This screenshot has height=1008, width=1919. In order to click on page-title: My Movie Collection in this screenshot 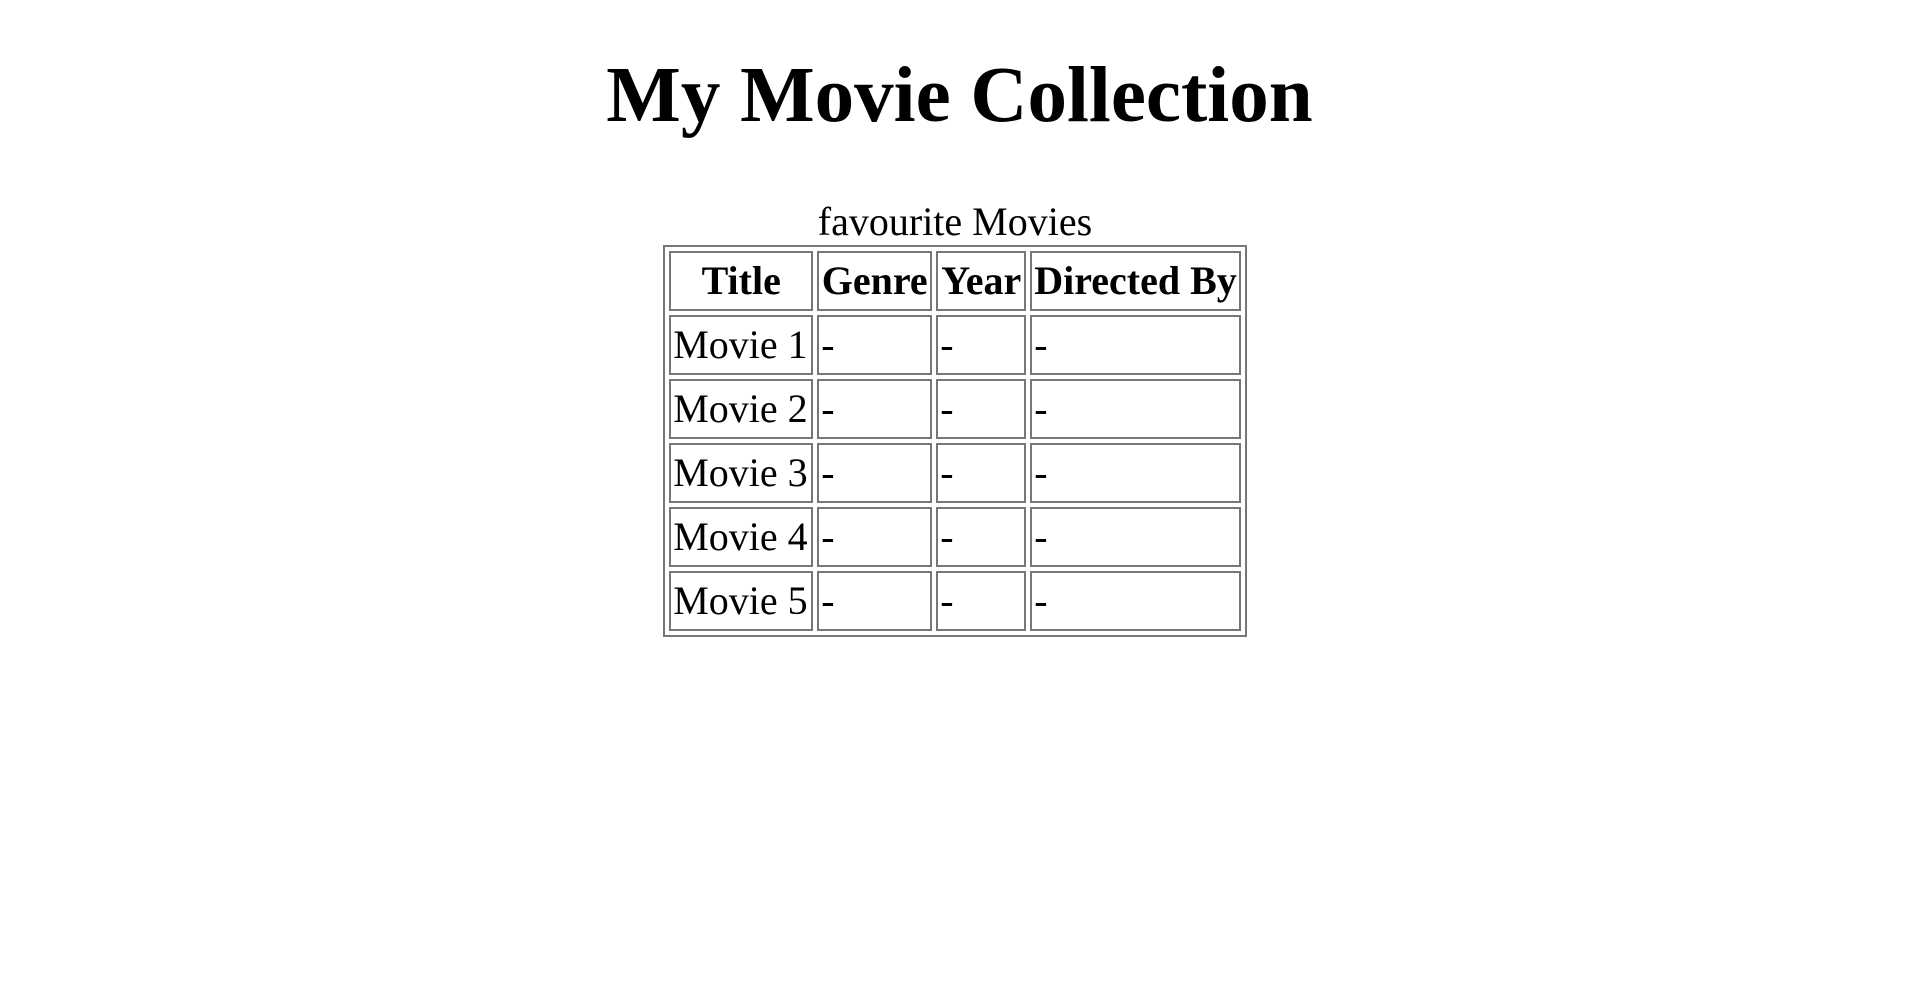, I will do `click(959, 95)`.